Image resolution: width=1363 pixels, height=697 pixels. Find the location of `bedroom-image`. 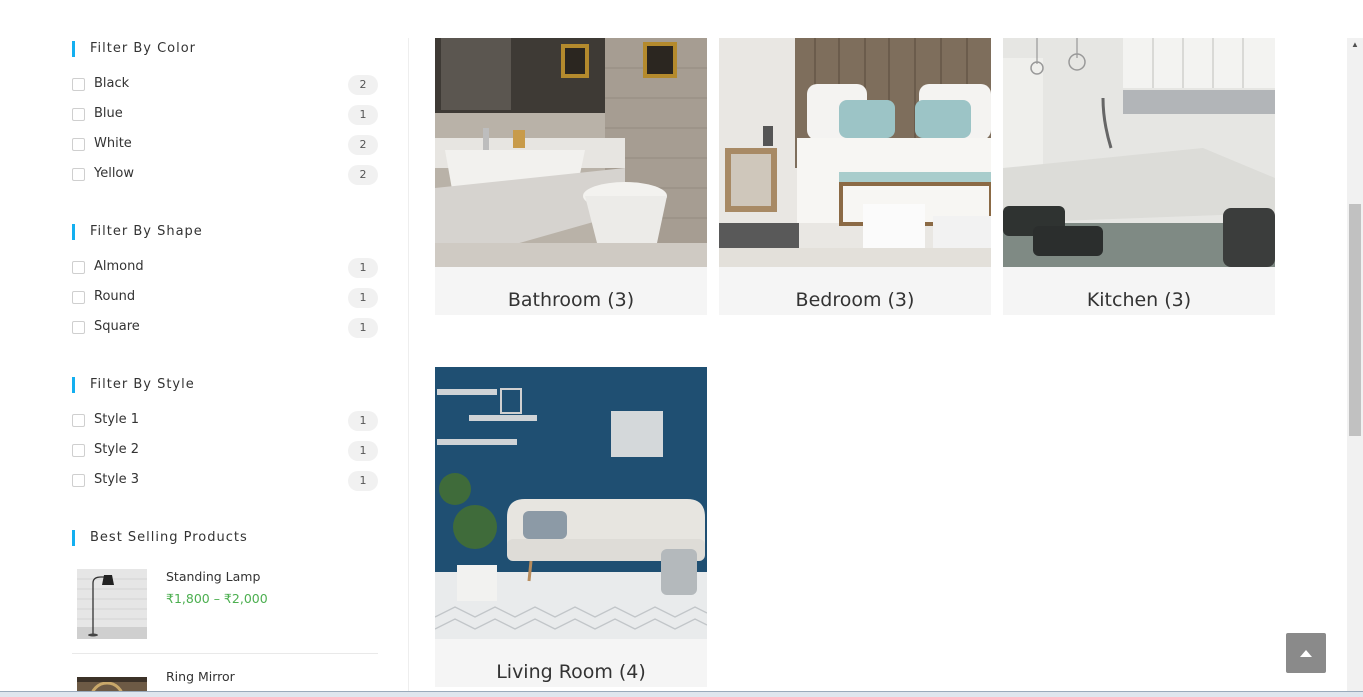

bedroom-image is located at coordinates (855, 152).